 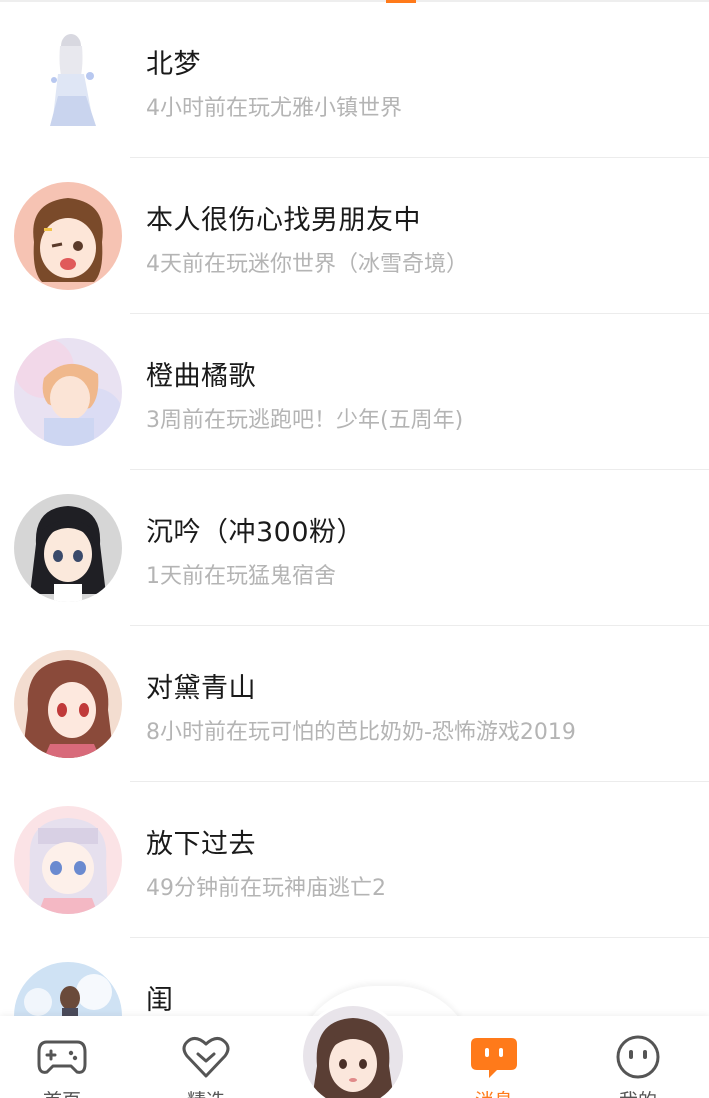 I want to click on friend-item: 沉吟（冲300粉） 1天前在玩猛鬼宿舍, so click(x=354, y=548).